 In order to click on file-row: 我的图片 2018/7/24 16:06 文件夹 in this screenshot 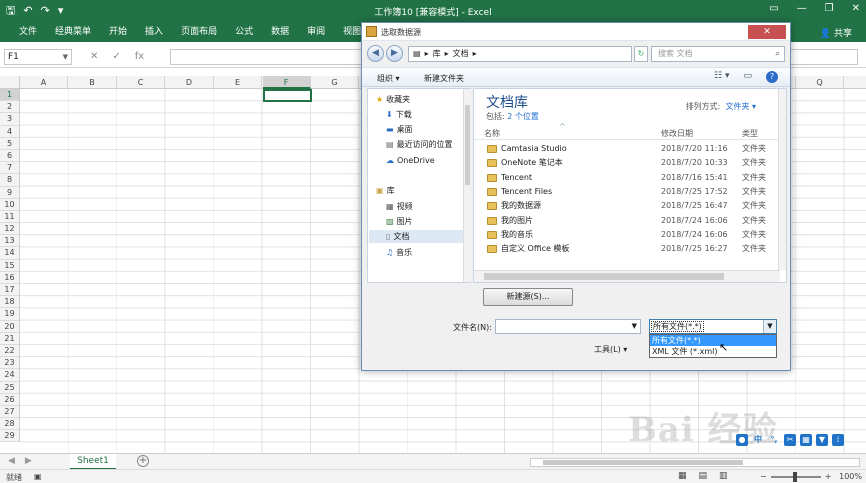, I will do `click(627, 221)`.